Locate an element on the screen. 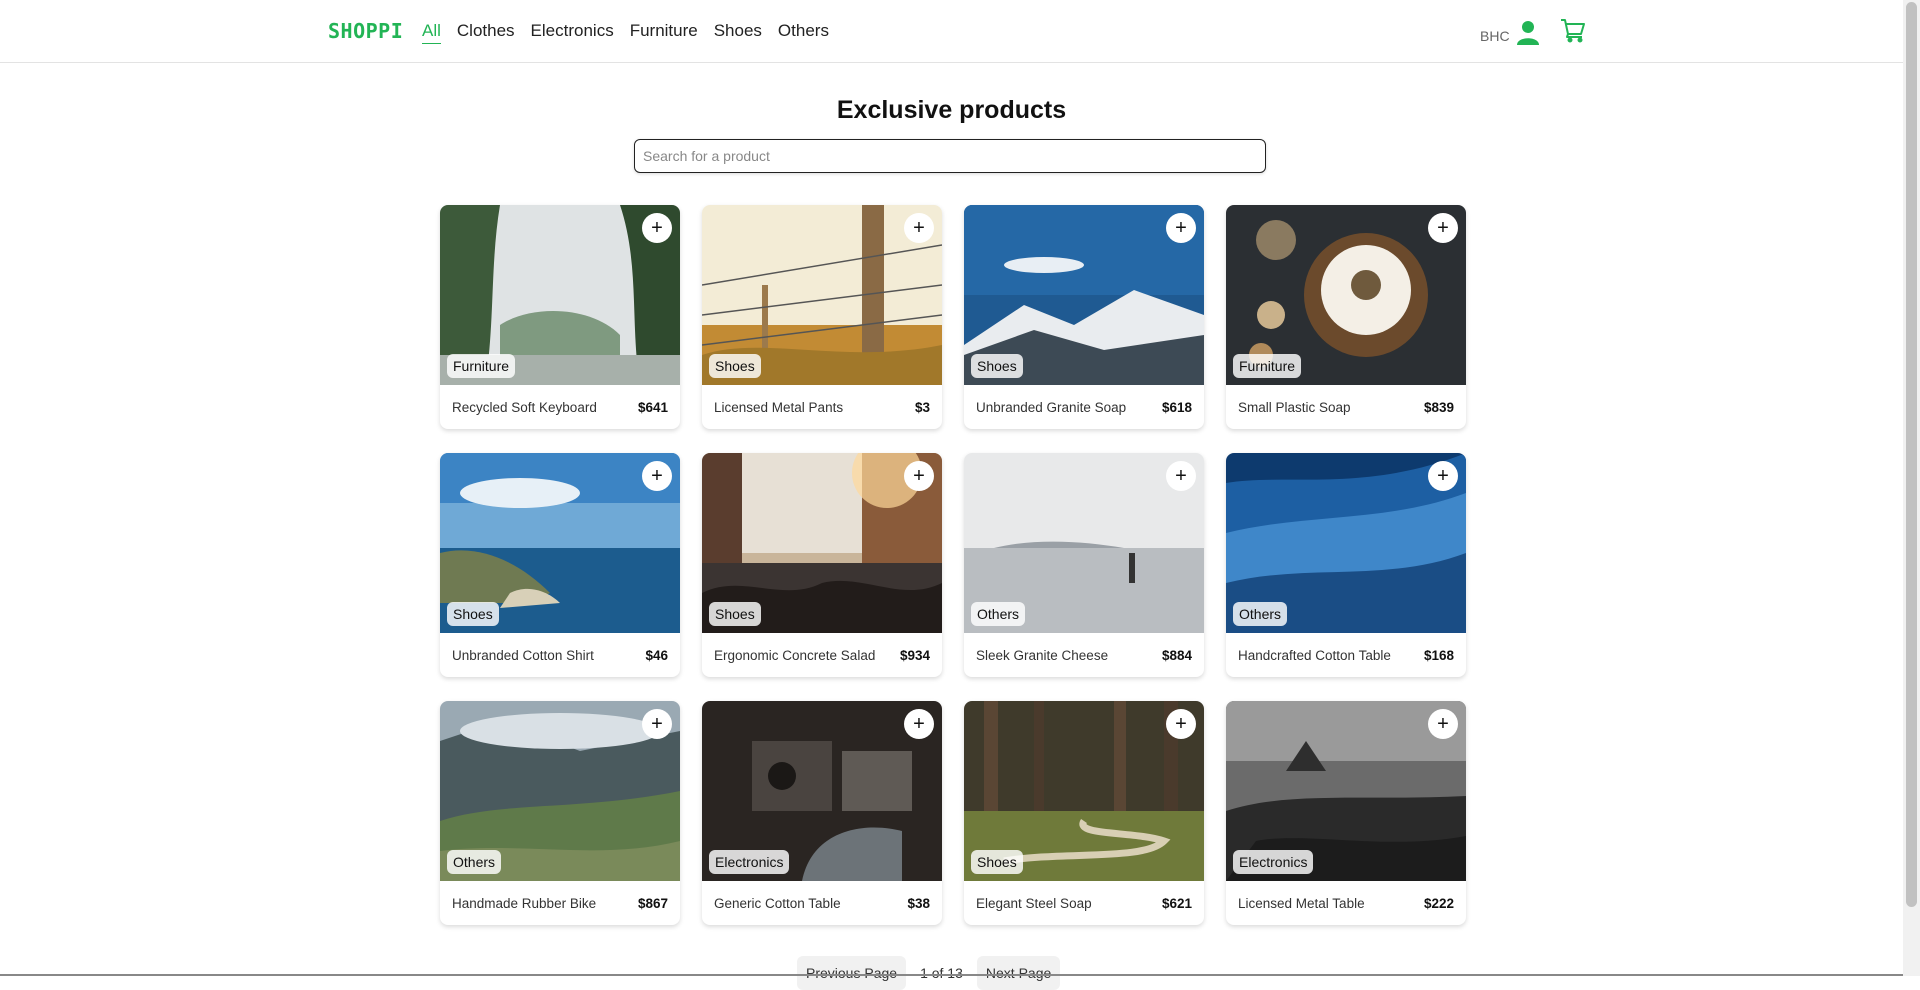 The width and height of the screenshot is (1920, 990). product-name: Handmade Rubber Bike is located at coordinates (524, 903).